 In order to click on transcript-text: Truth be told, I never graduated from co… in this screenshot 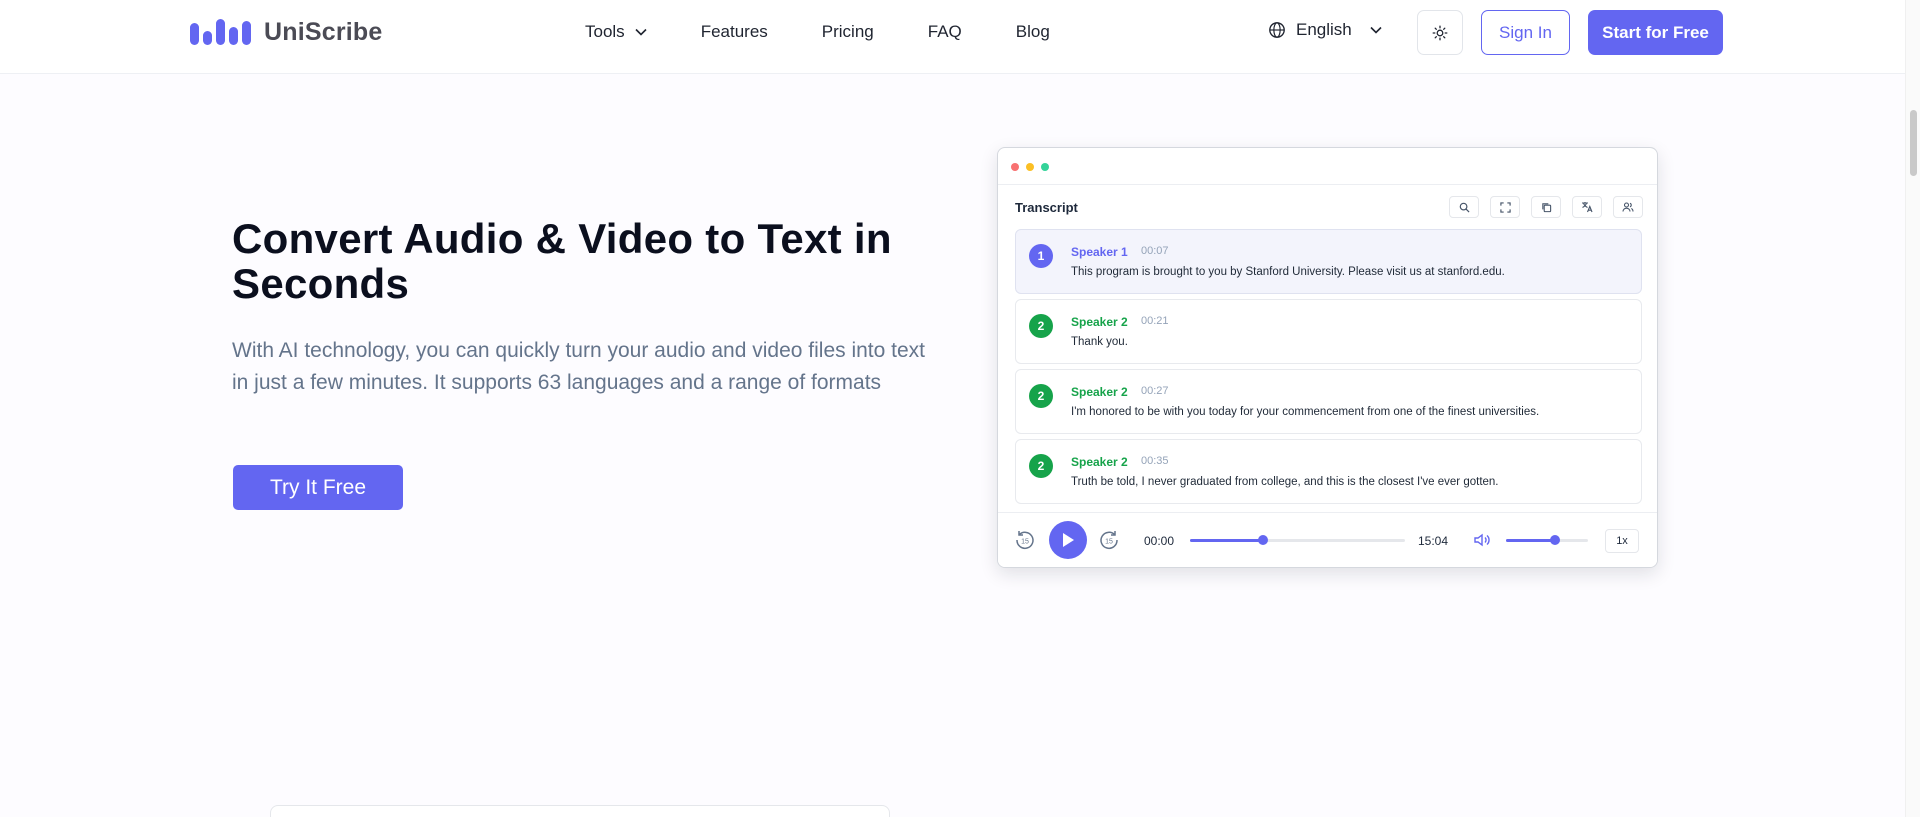, I will do `click(1285, 482)`.